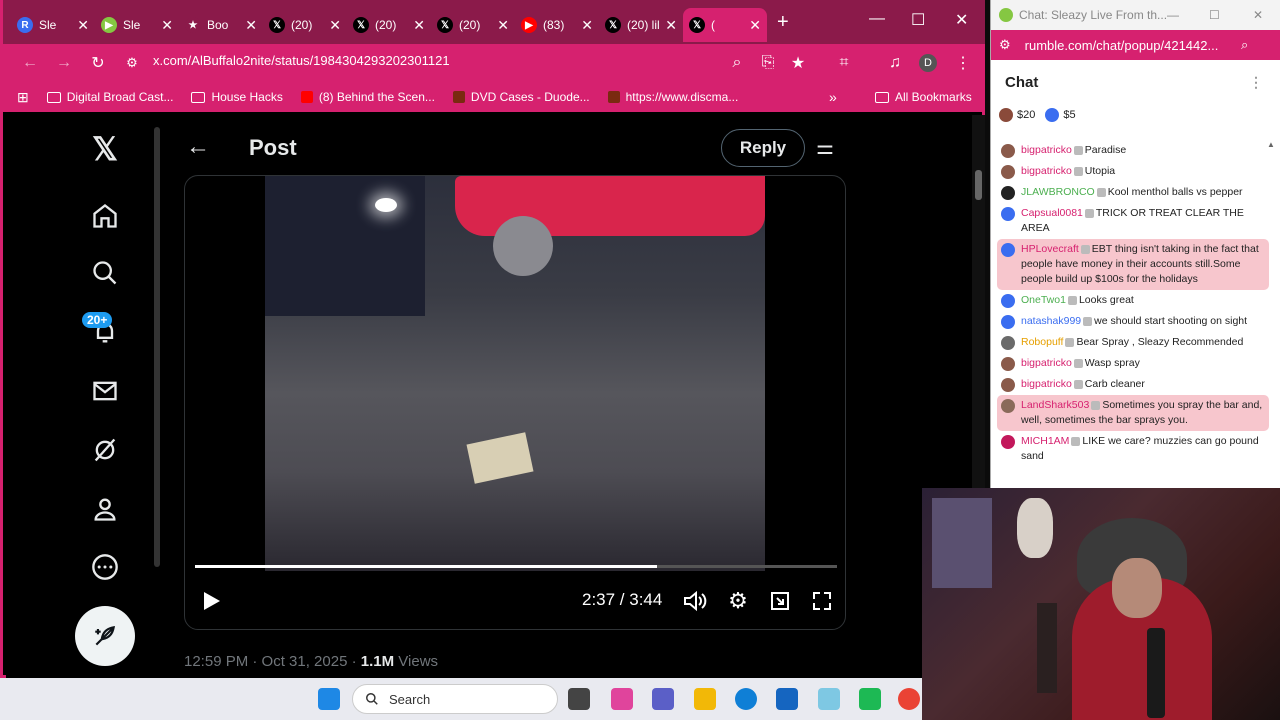 The width and height of the screenshot is (1280, 720). What do you see at coordinates (98, 63) in the screenshot?
I see `reload-icon: ↻` at bounding box center [98, 63].